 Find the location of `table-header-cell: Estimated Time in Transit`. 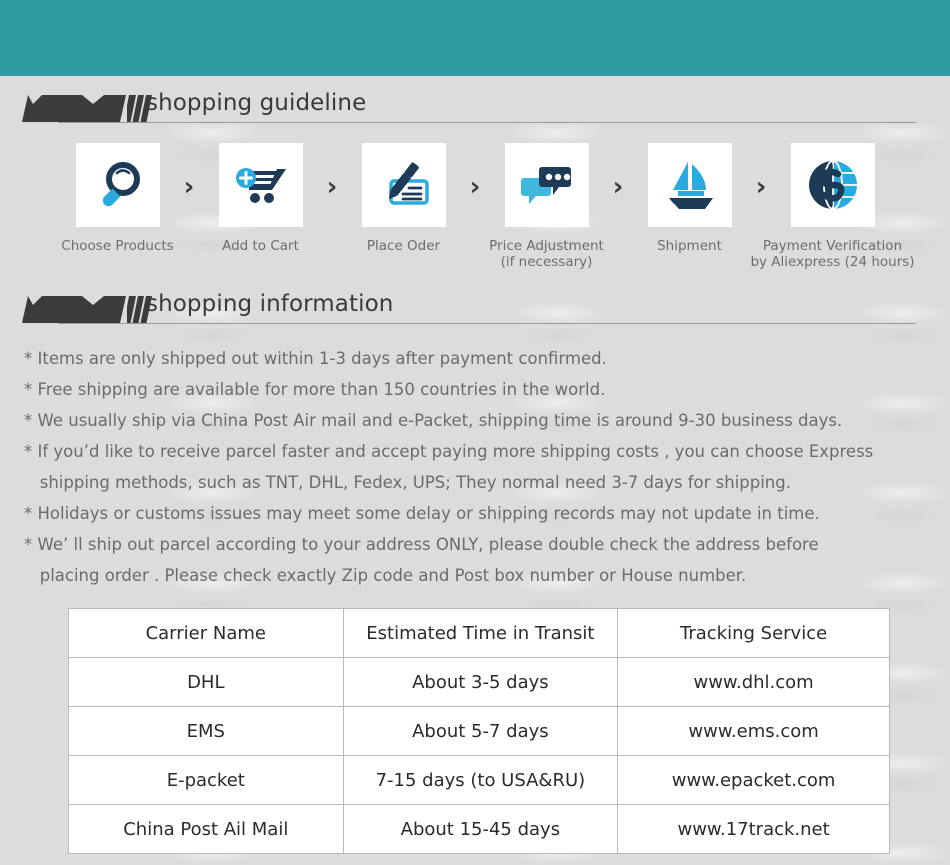

table-header-cell: Estimated Time in Transit is located at coordinates (480, 633).